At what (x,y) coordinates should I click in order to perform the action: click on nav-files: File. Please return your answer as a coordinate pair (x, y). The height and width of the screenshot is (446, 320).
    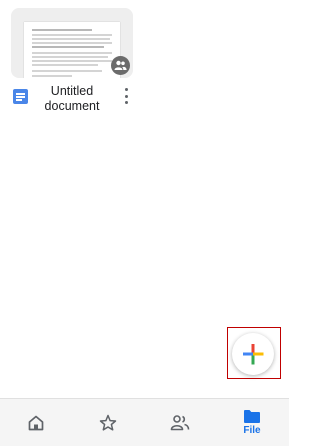
    Looking at the image, I should click on (252, 422).